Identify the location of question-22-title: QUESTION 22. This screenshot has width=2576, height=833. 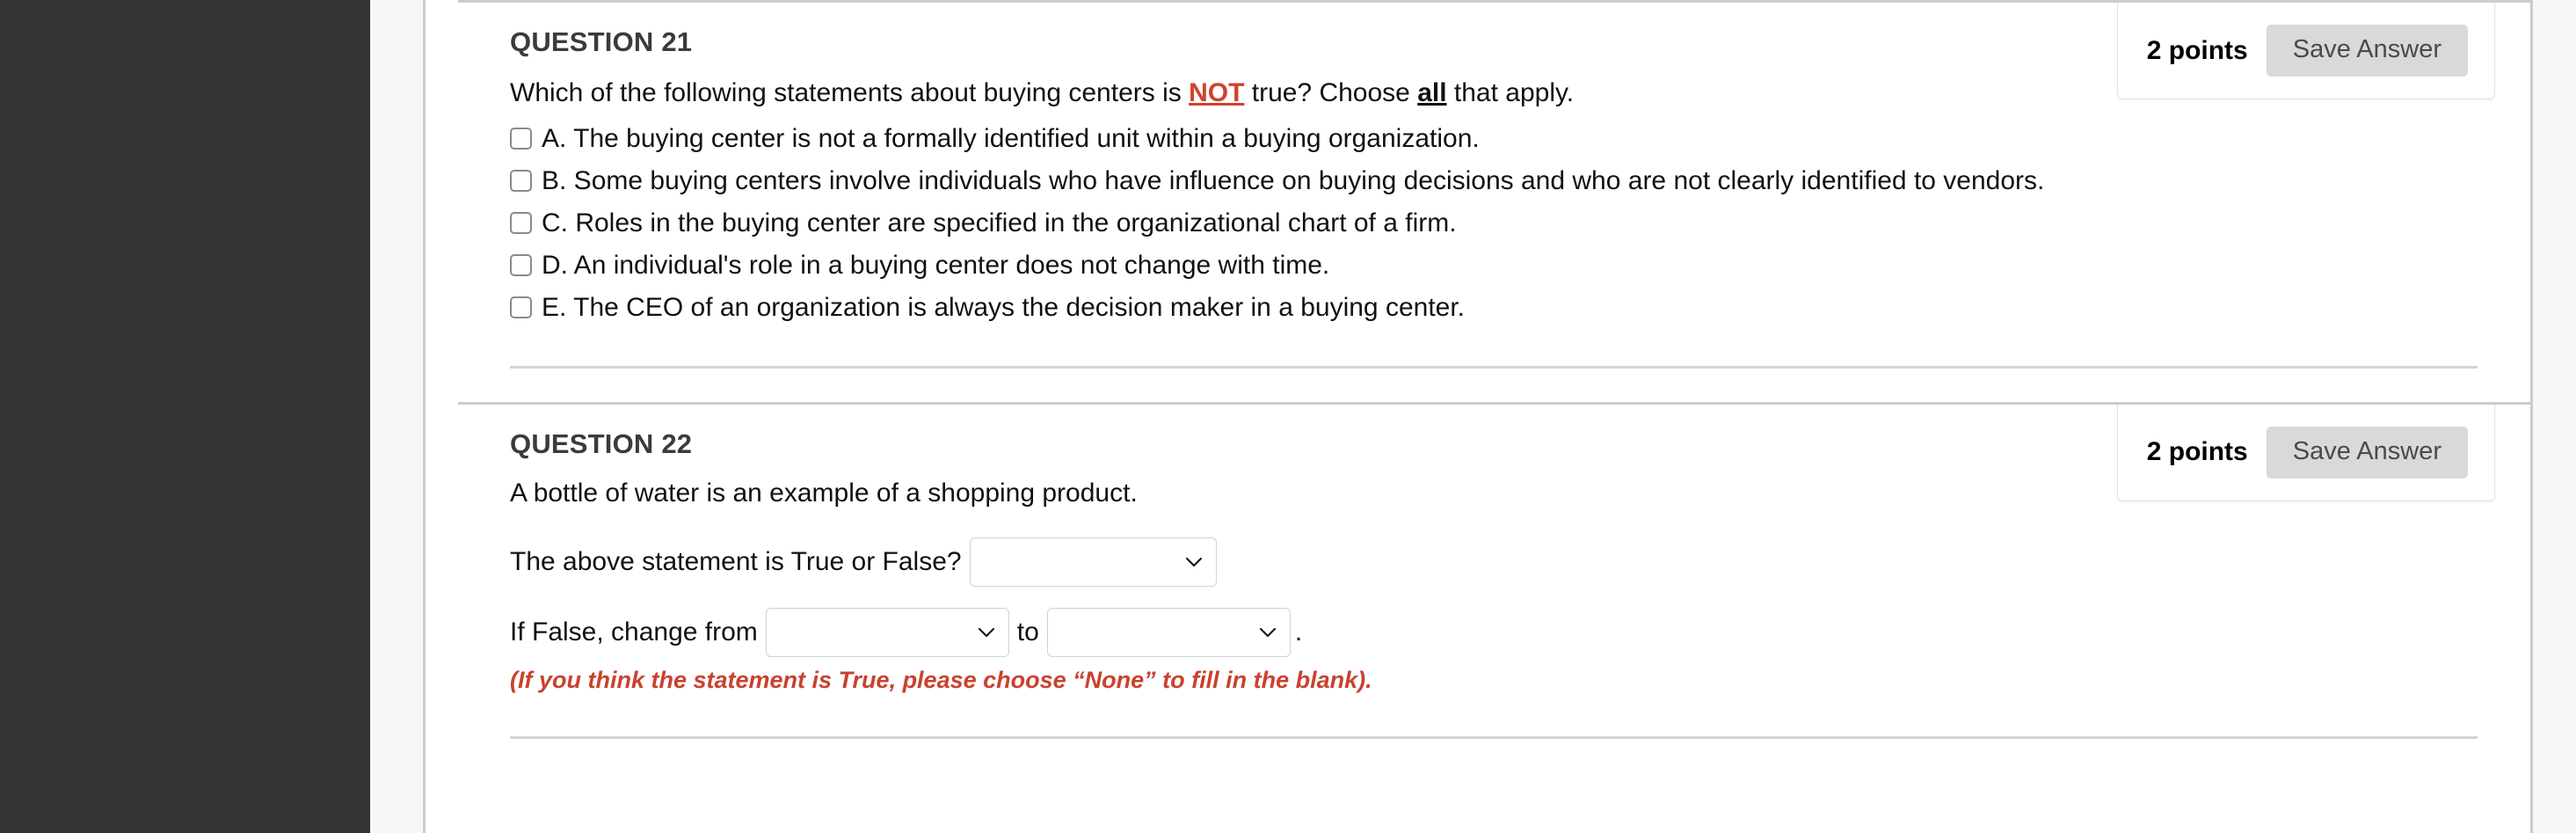
(601, 443).